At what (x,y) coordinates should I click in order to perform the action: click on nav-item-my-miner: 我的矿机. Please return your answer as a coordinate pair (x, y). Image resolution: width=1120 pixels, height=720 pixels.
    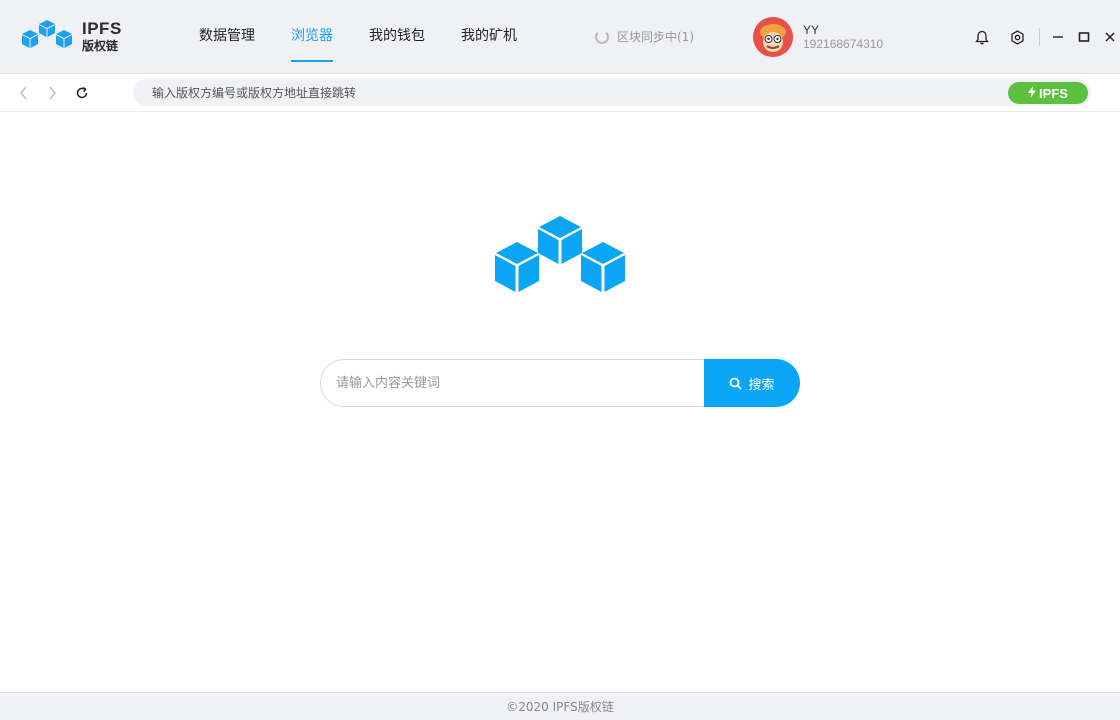
    Looking at the image, I should click on (489, 37).